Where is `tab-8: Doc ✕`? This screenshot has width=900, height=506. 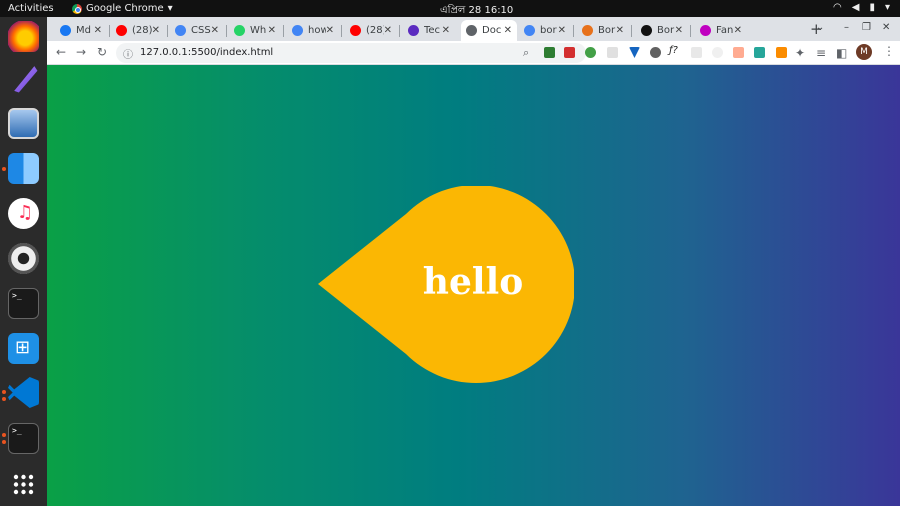
tab-8: Doc ✕ is located at coordinates (489, 30).